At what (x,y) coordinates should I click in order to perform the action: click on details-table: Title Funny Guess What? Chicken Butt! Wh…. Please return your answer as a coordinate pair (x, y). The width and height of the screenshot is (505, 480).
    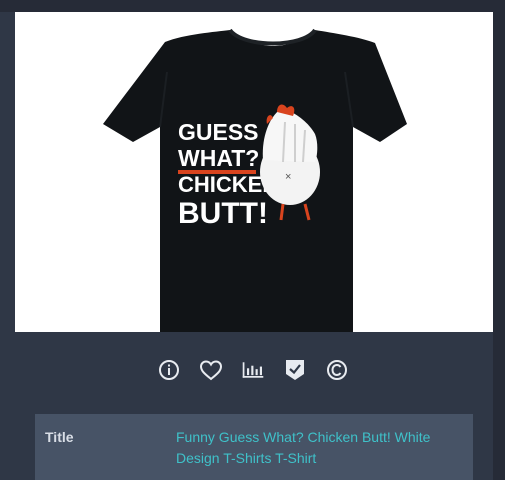
    Looking at the image, I should click on (254, 447).